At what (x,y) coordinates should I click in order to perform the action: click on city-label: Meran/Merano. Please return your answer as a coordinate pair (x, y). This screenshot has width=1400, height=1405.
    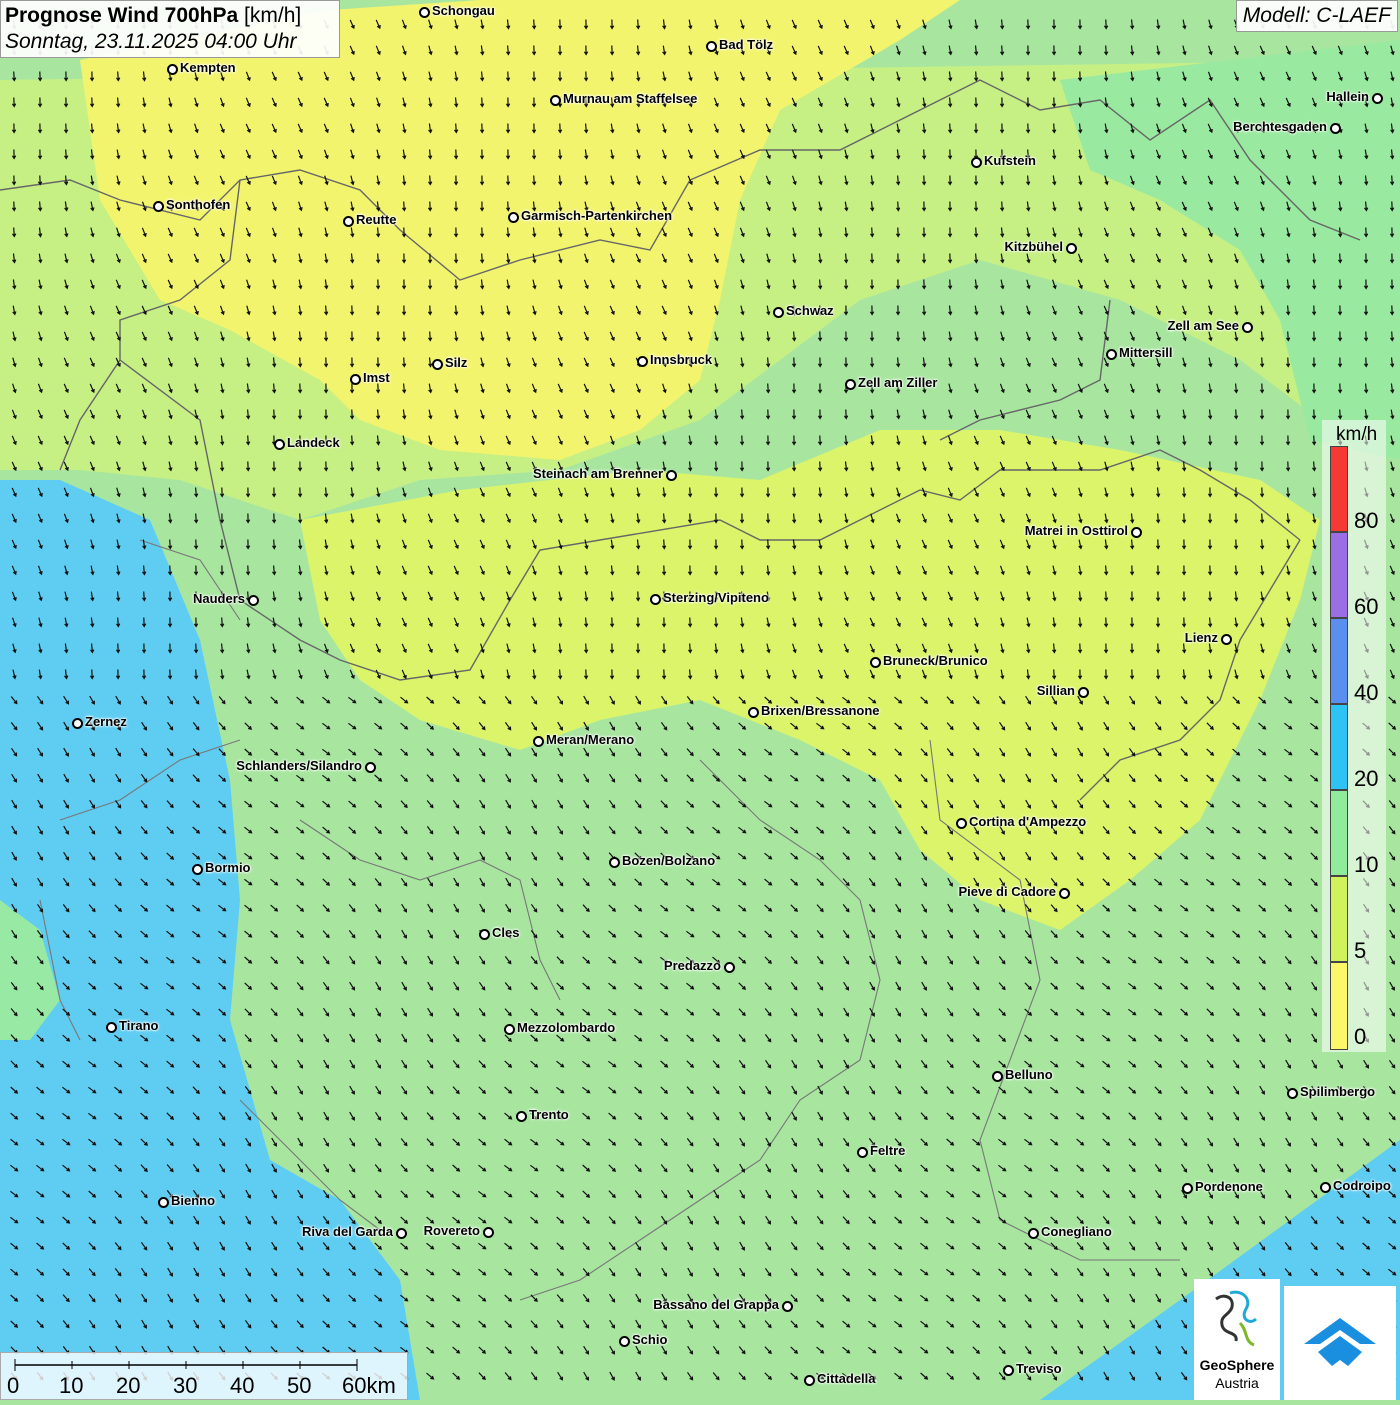
    Looking at the image, I should click on (590, 739).